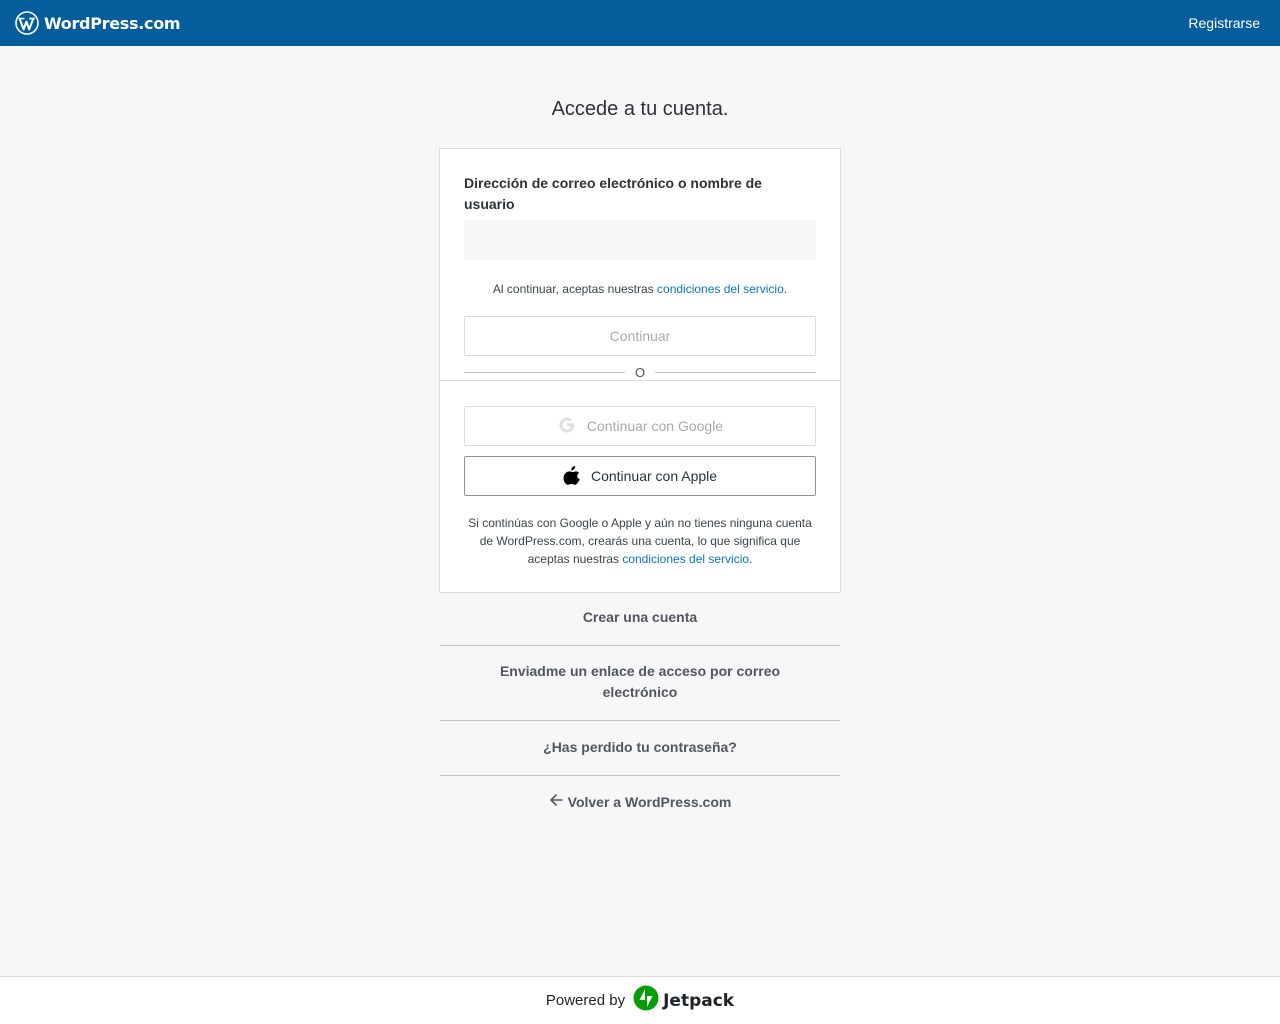 This screenshot has width=1280, height=1024. I want to click on divider-line-right, so click(734, 372).